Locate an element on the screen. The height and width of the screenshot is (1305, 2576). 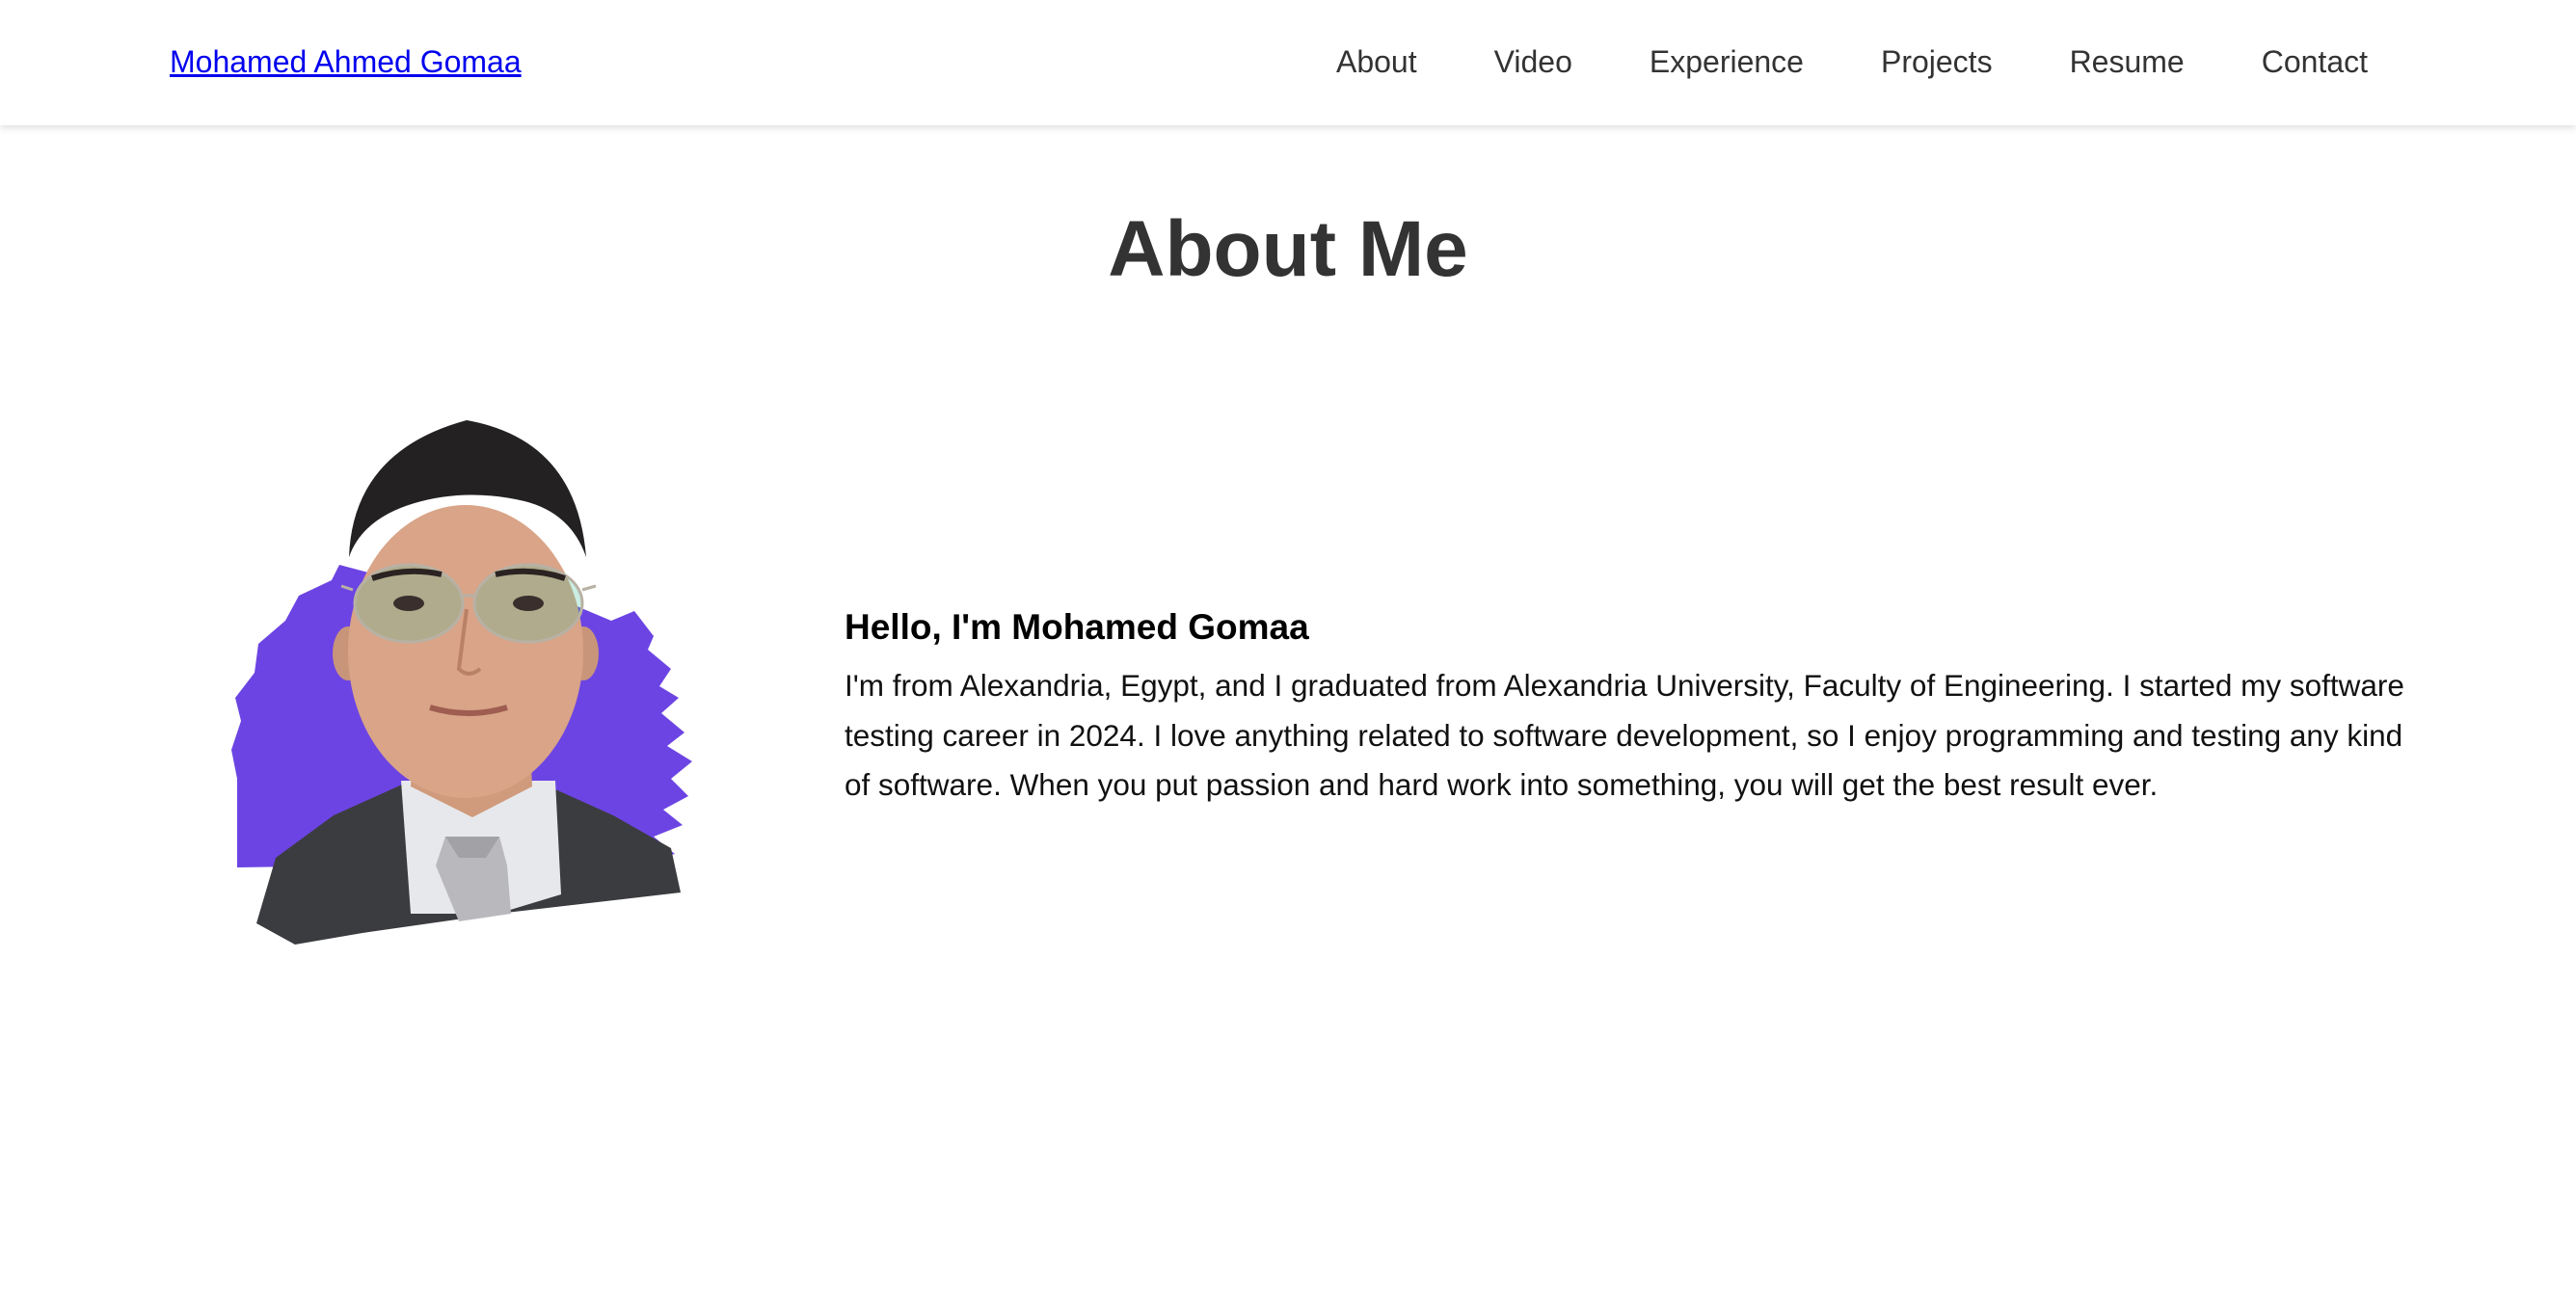
brand-link: Mohamed Ahmed Gomaa is located at coordinates (346, 62).